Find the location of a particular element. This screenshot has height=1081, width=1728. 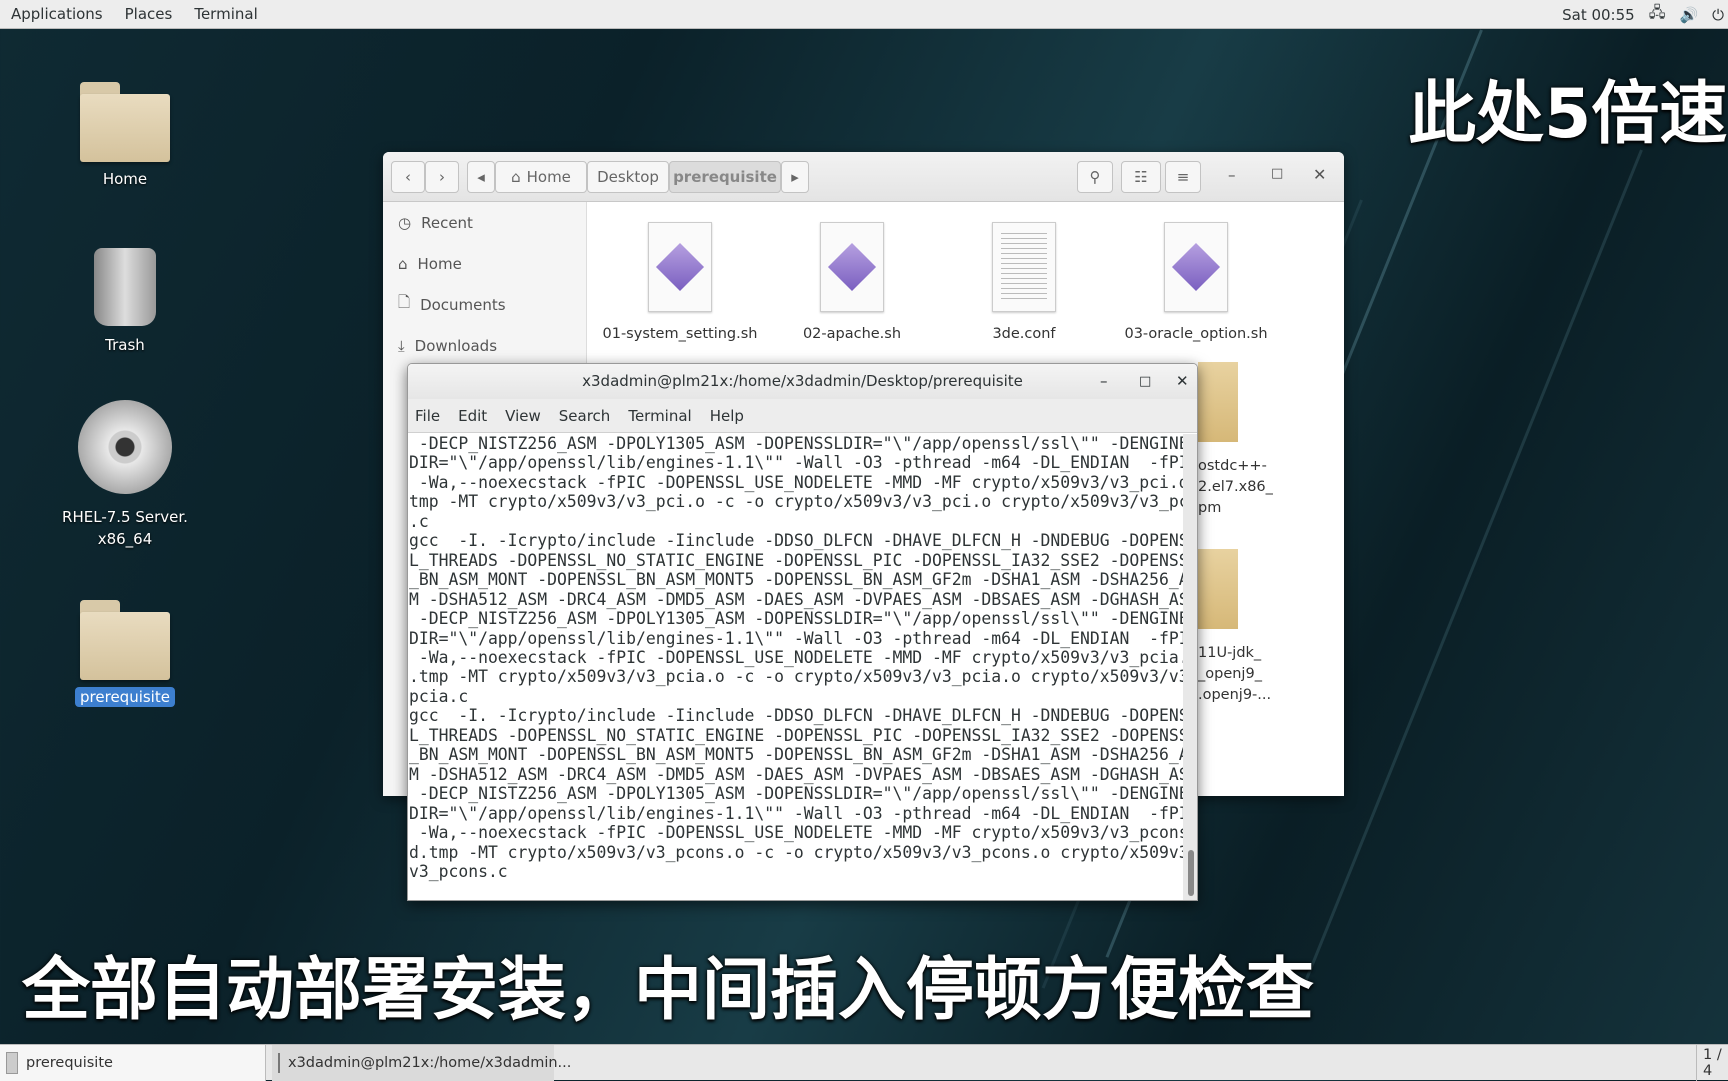

file-item: 03-oracle_option.sh is located at coordinates (1196, 282).